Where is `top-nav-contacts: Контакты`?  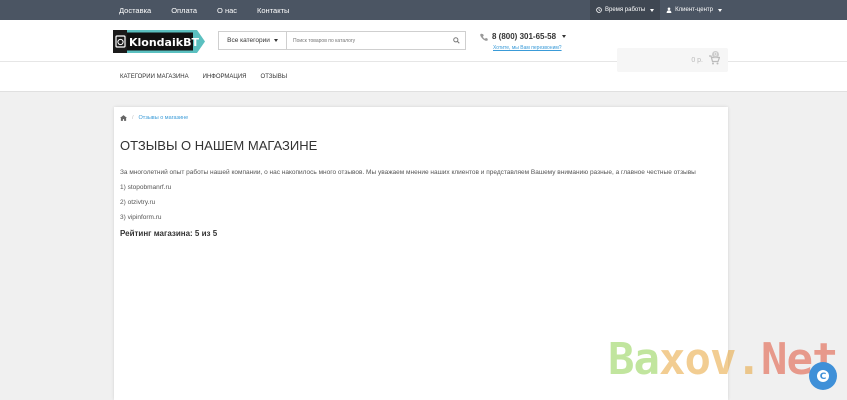 top-nav-contacts: Контакты is located at coordinates (273, 10).